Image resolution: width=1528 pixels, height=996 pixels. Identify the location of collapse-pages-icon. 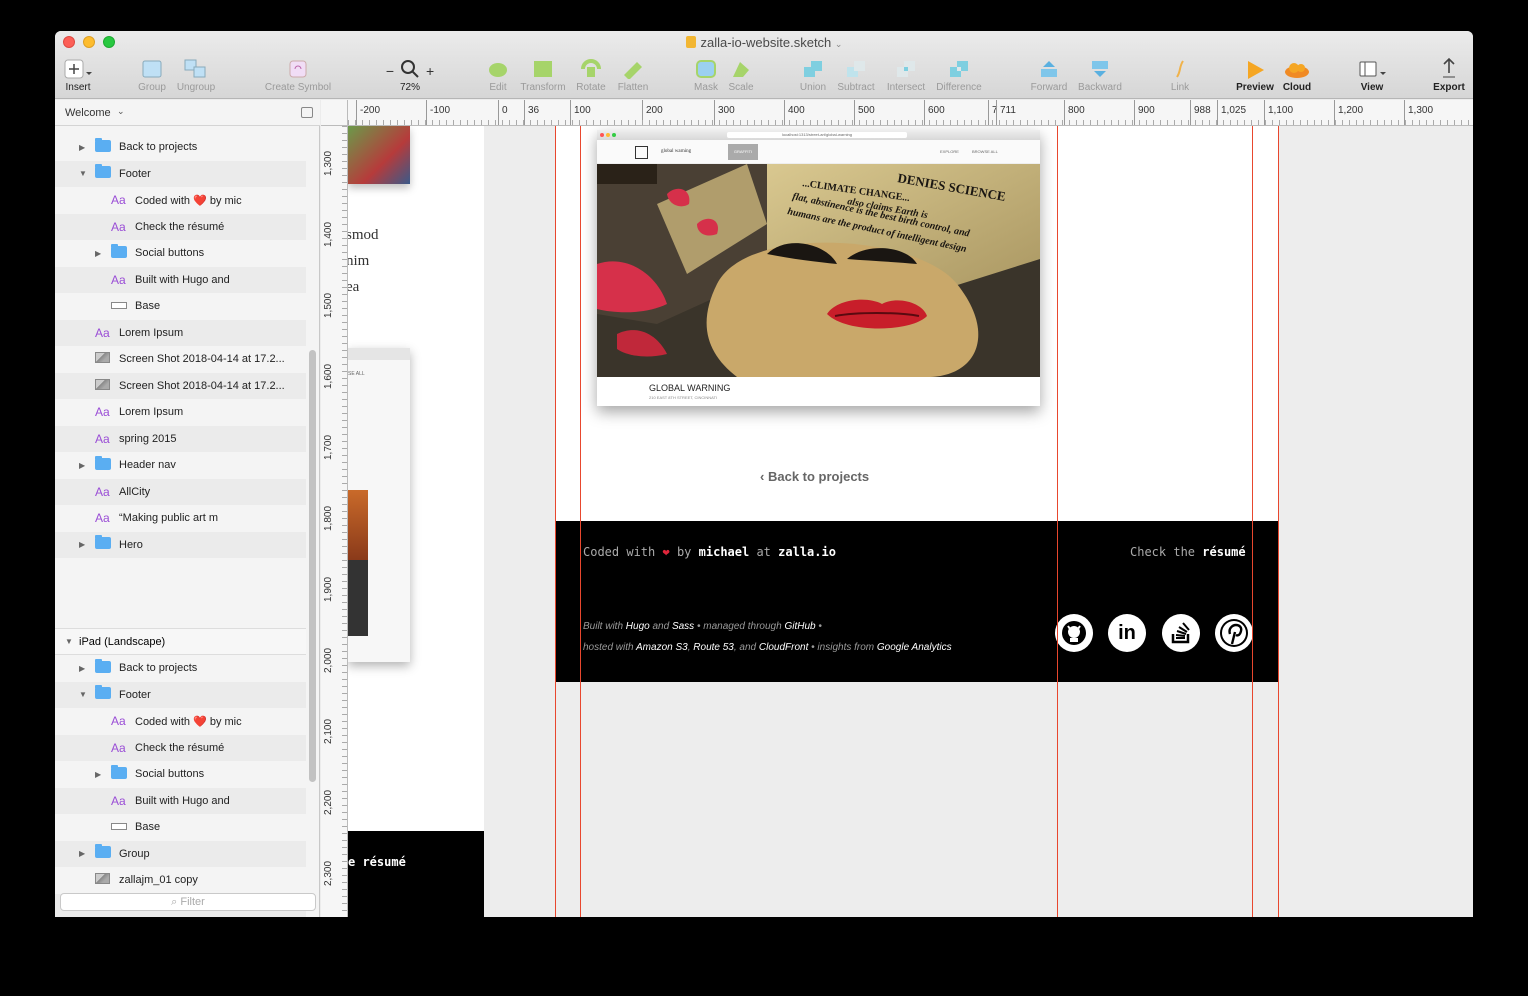
(307, 112).